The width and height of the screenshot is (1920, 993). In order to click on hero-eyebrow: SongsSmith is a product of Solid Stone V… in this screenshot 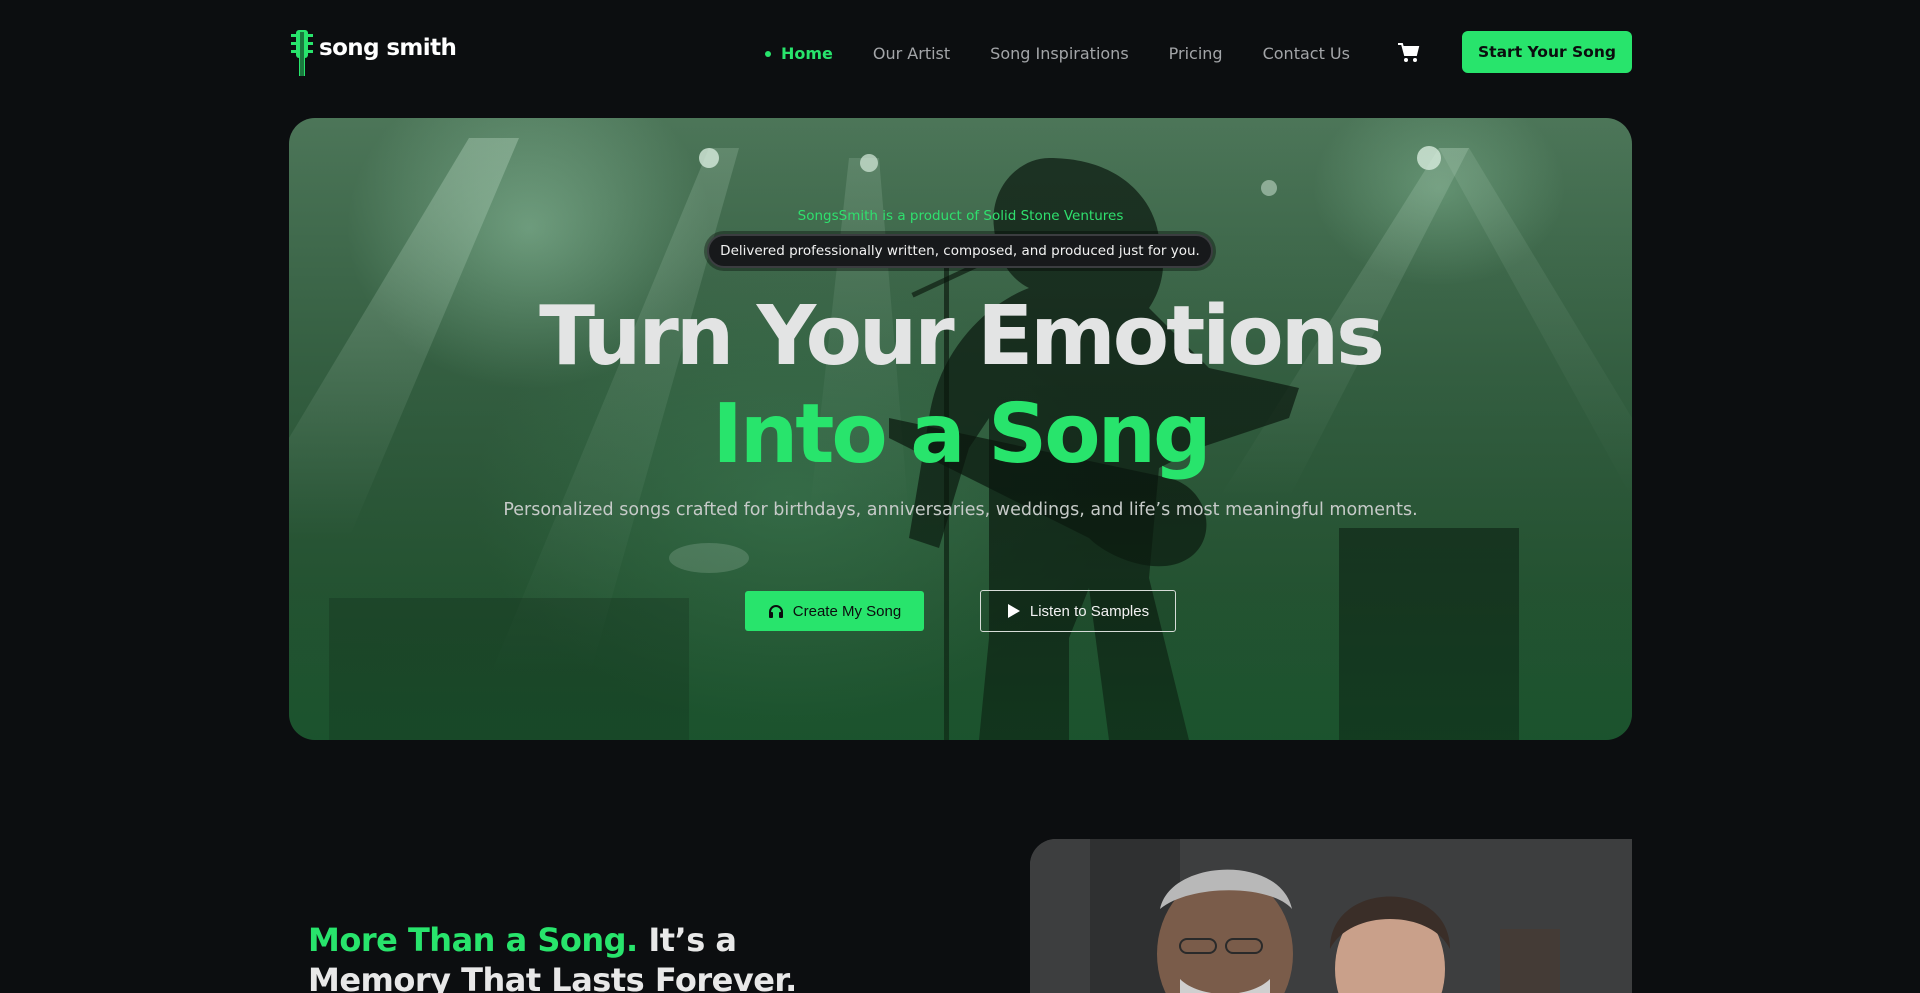, I will do `click(960, 216)`.